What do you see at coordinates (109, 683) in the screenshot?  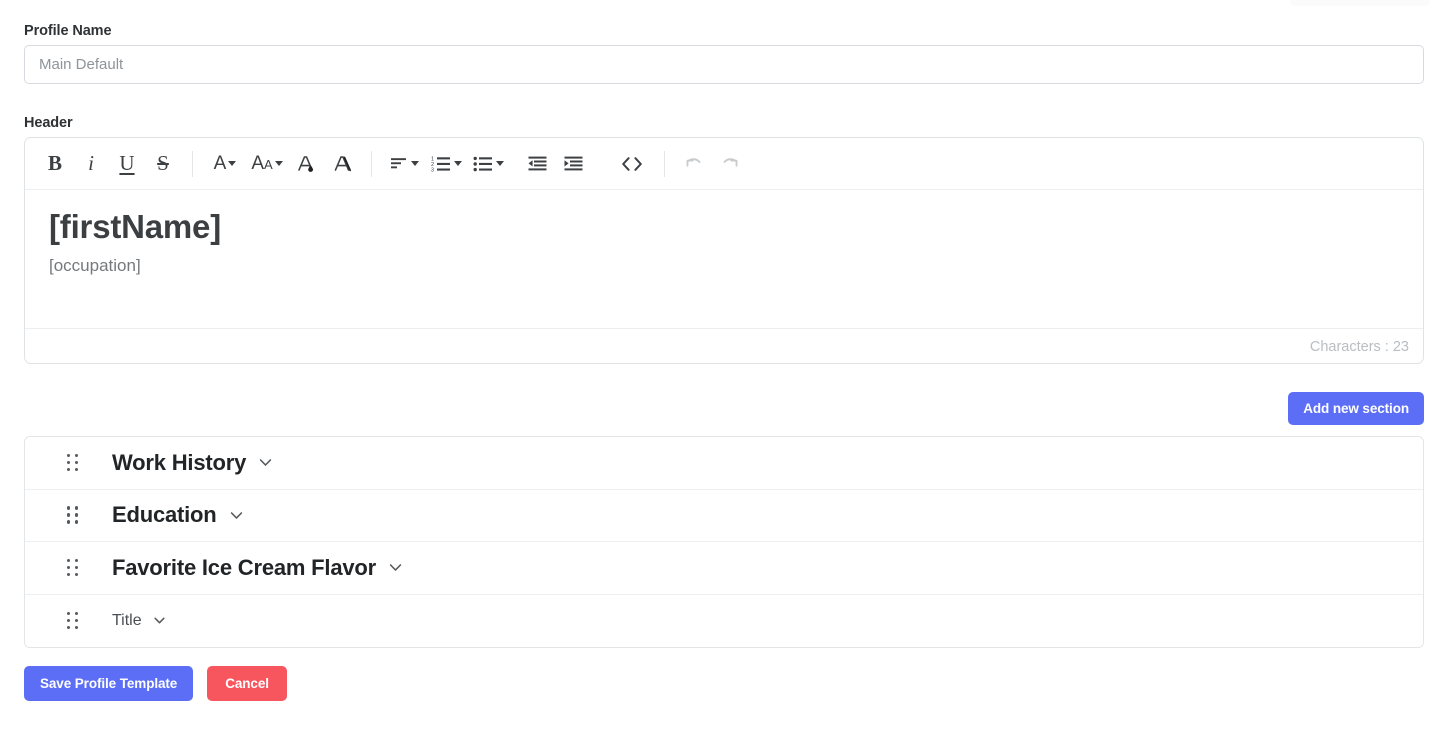 I see `save-profile-template-button: Save Profile Template` at bounding box center [109, 683].